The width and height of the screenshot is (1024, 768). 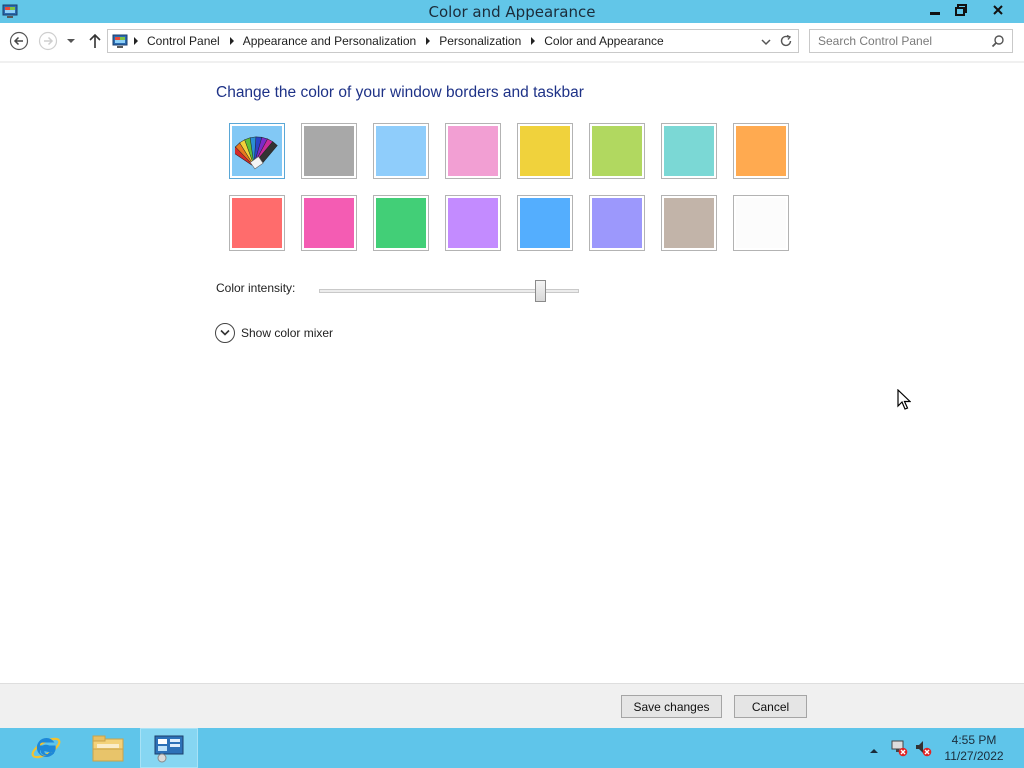 I want to click on taskbar-file-explorer, so click(x=108, y=748).